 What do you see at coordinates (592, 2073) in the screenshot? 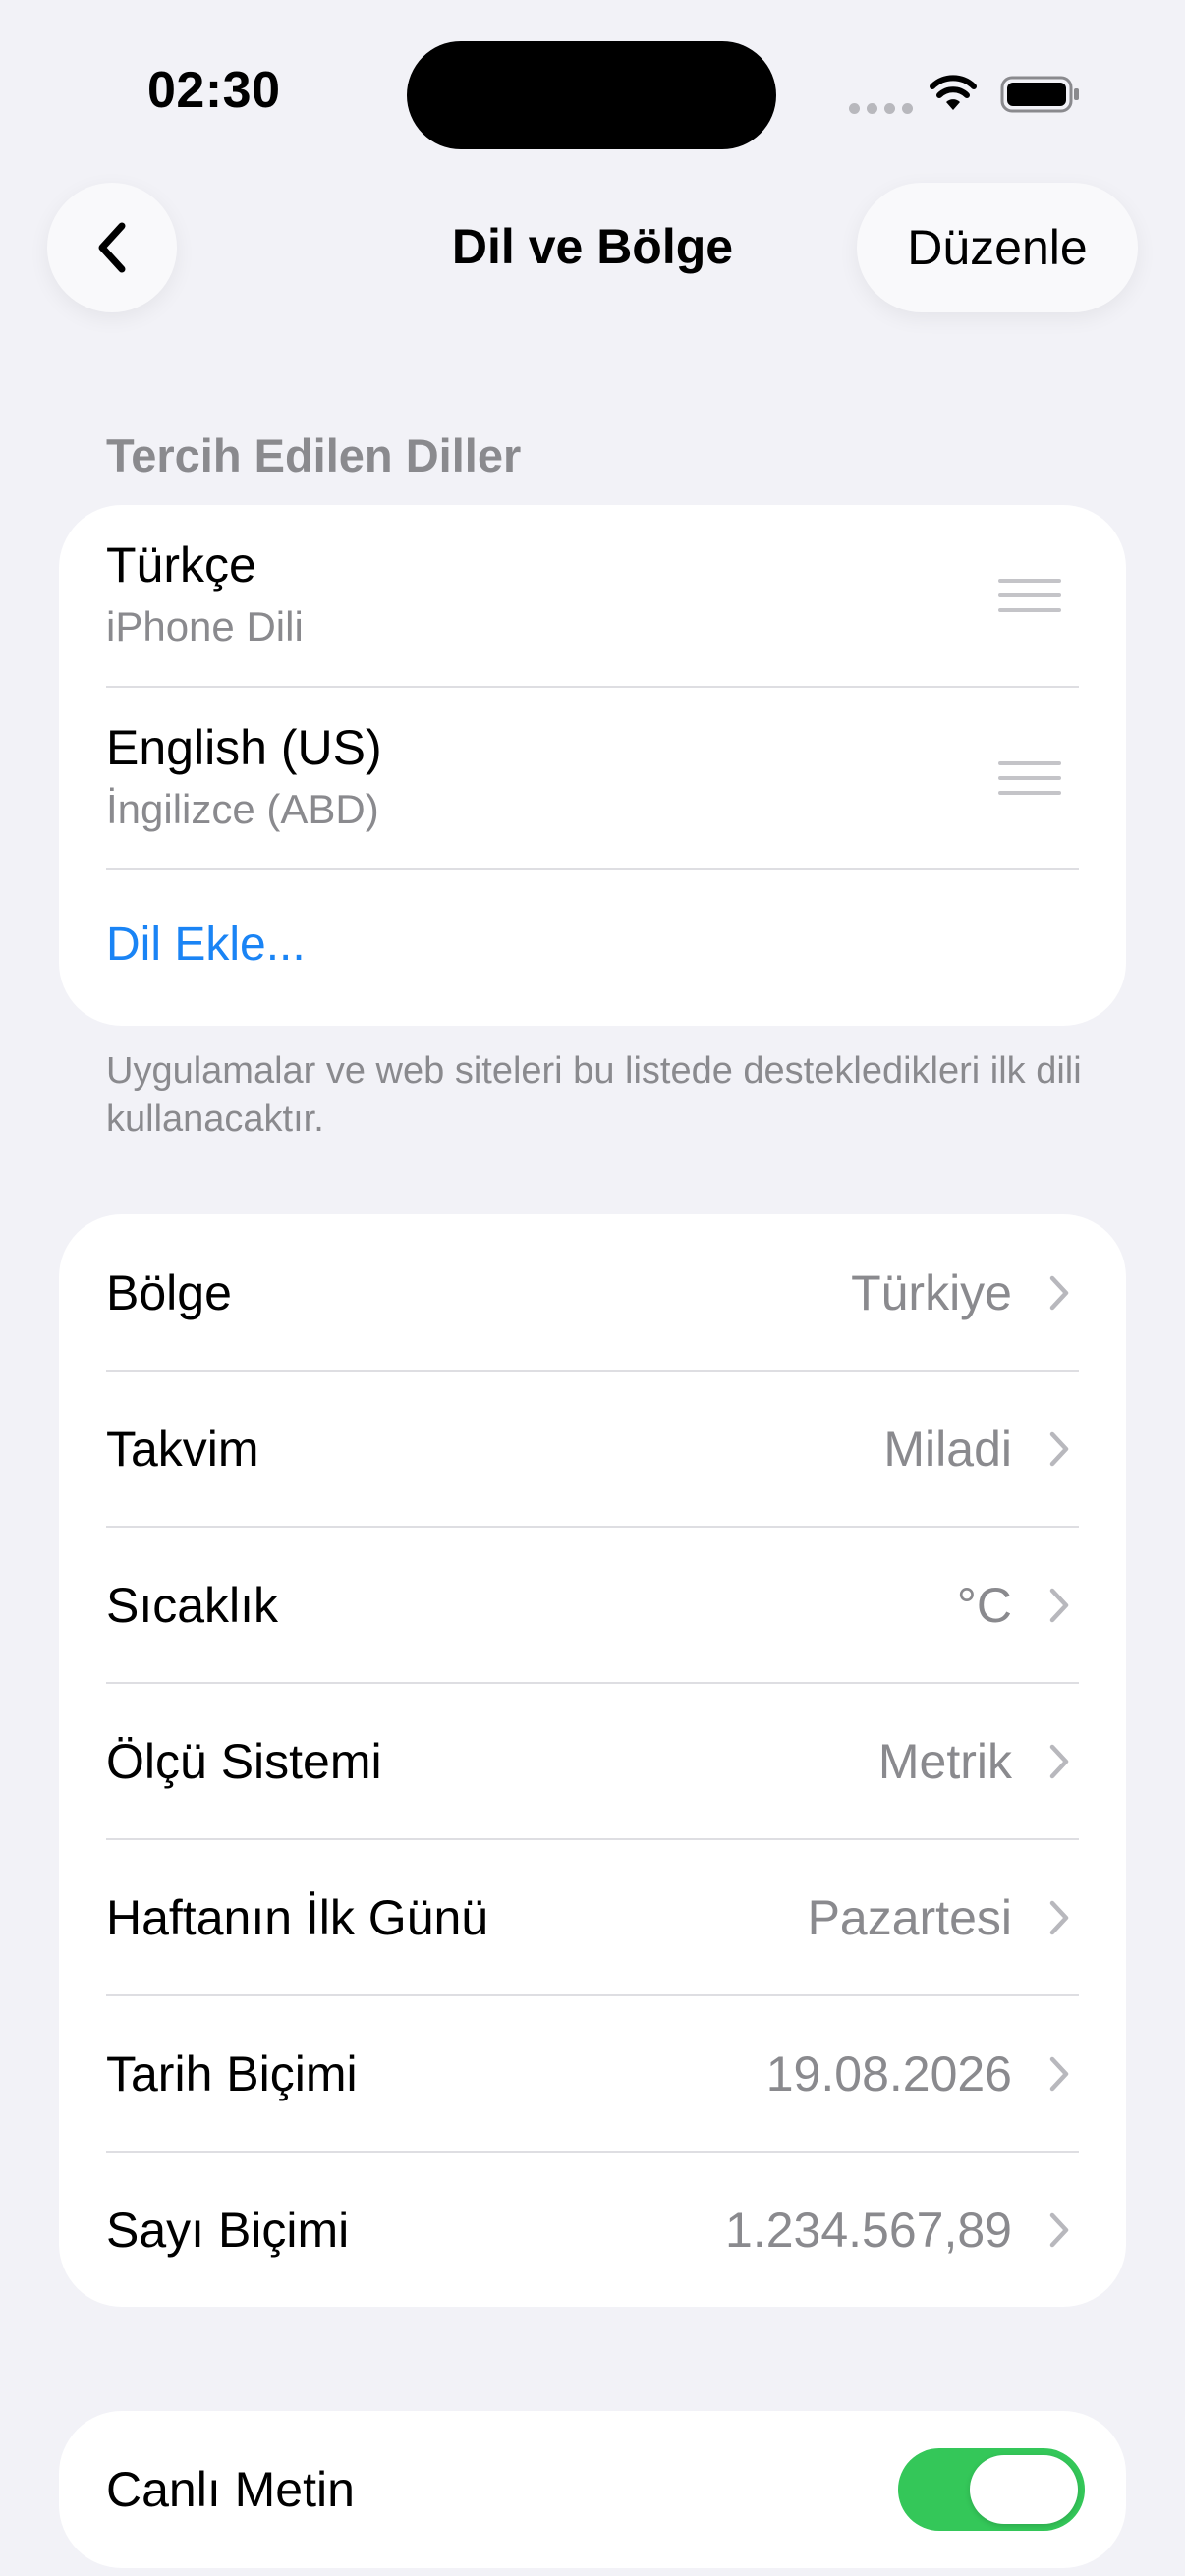
I see `setting-row-date-format: Tarih Biçimi 19.08.2026` at bounding box center [592, 2073].